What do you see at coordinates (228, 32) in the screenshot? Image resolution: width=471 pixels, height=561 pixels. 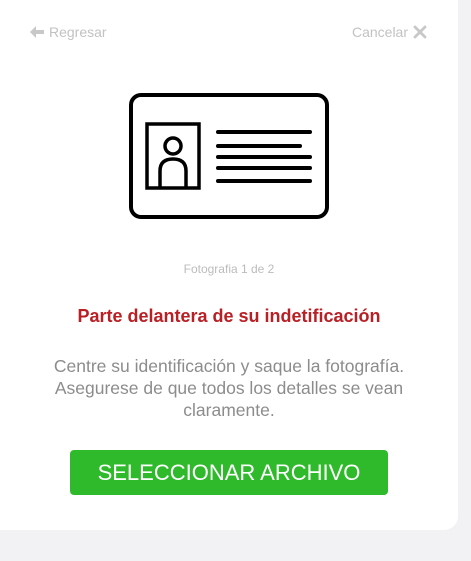 I see `top-nav: Regresar Cancelar` at bounding box center [228, 32].